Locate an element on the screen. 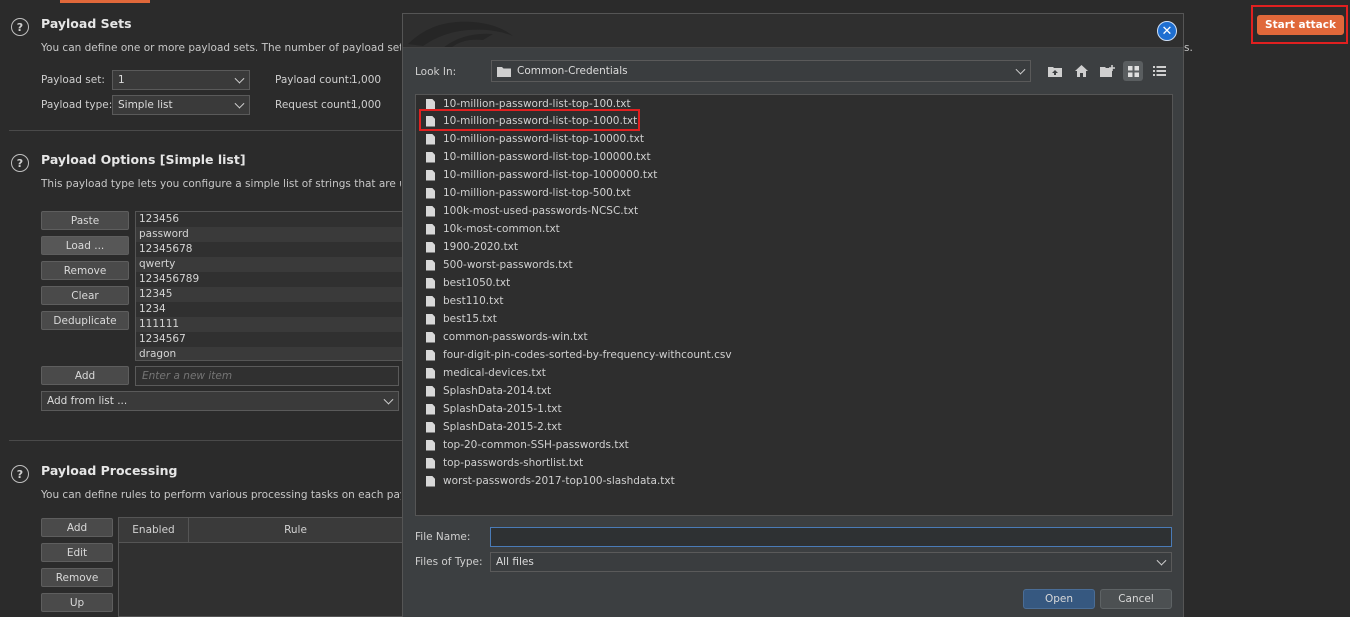 The height and width of the screenshot is (617, 1350). file-item: SplashData-2015-2.txt is located at coordinates (799, 427).